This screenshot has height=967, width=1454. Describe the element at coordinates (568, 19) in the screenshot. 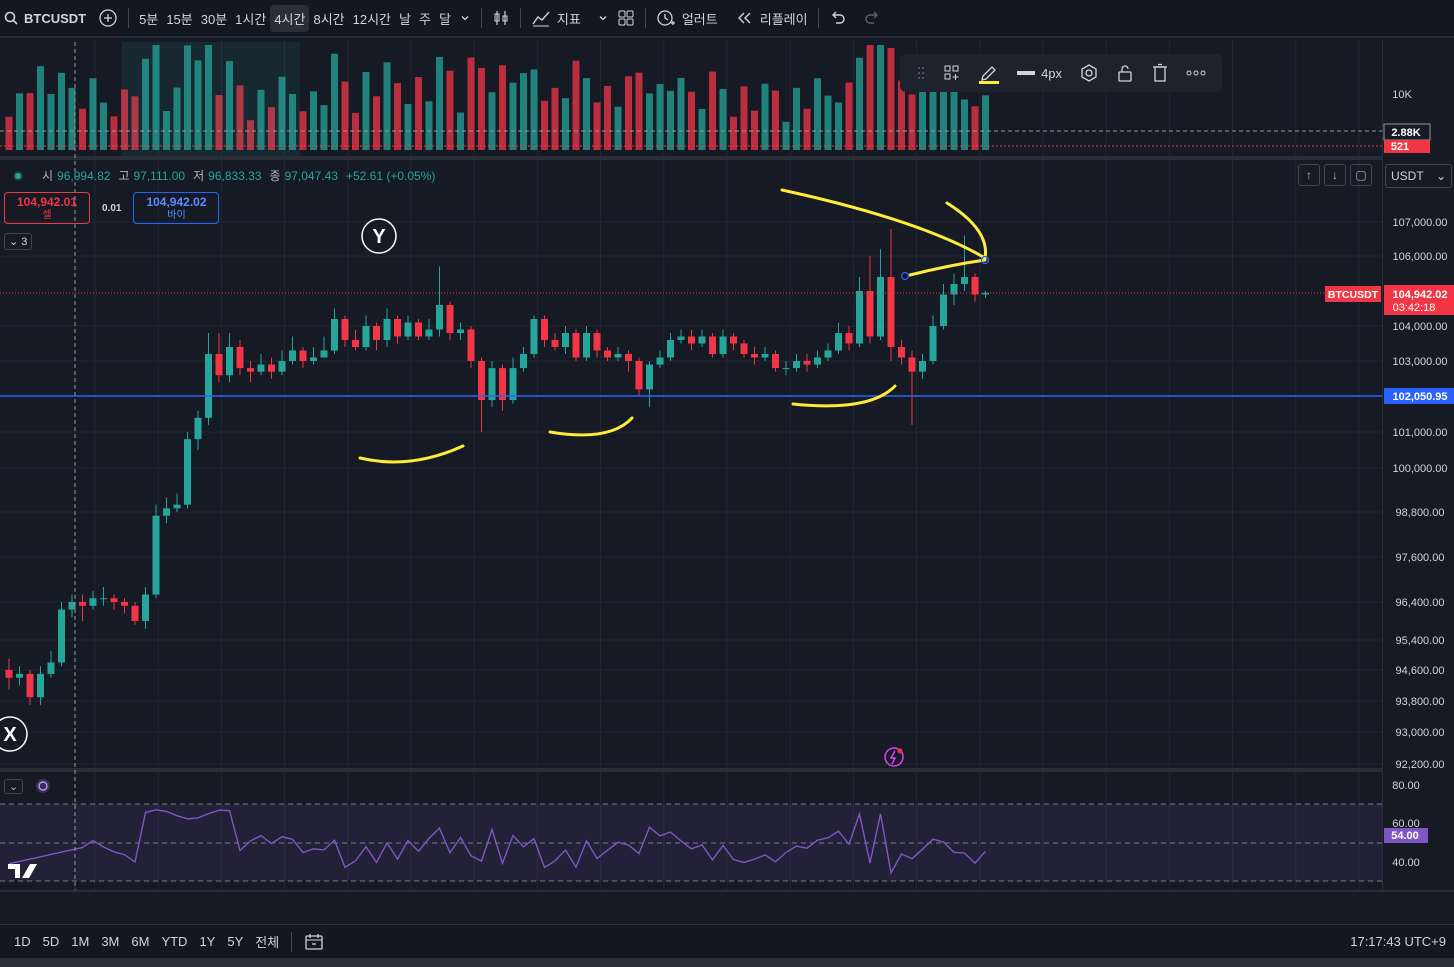

I see `indicators-label: 지표` at that location.